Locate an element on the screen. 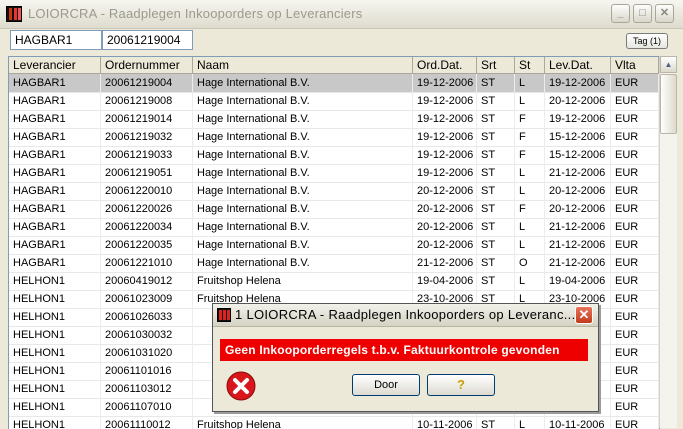  col-header-leverancier: Leverancier is located at coordinates (55, 65).